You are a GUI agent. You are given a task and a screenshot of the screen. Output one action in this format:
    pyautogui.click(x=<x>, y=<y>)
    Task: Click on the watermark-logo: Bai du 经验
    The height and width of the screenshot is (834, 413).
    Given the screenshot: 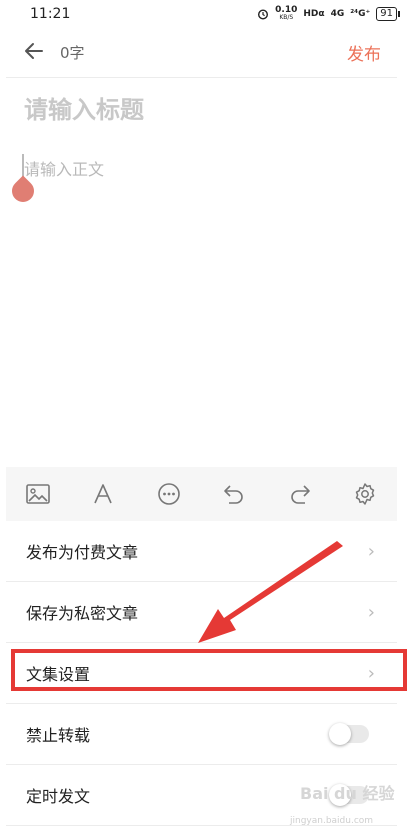 What is the action you would take?
    pyautogui.click(x=347, y=793)
    